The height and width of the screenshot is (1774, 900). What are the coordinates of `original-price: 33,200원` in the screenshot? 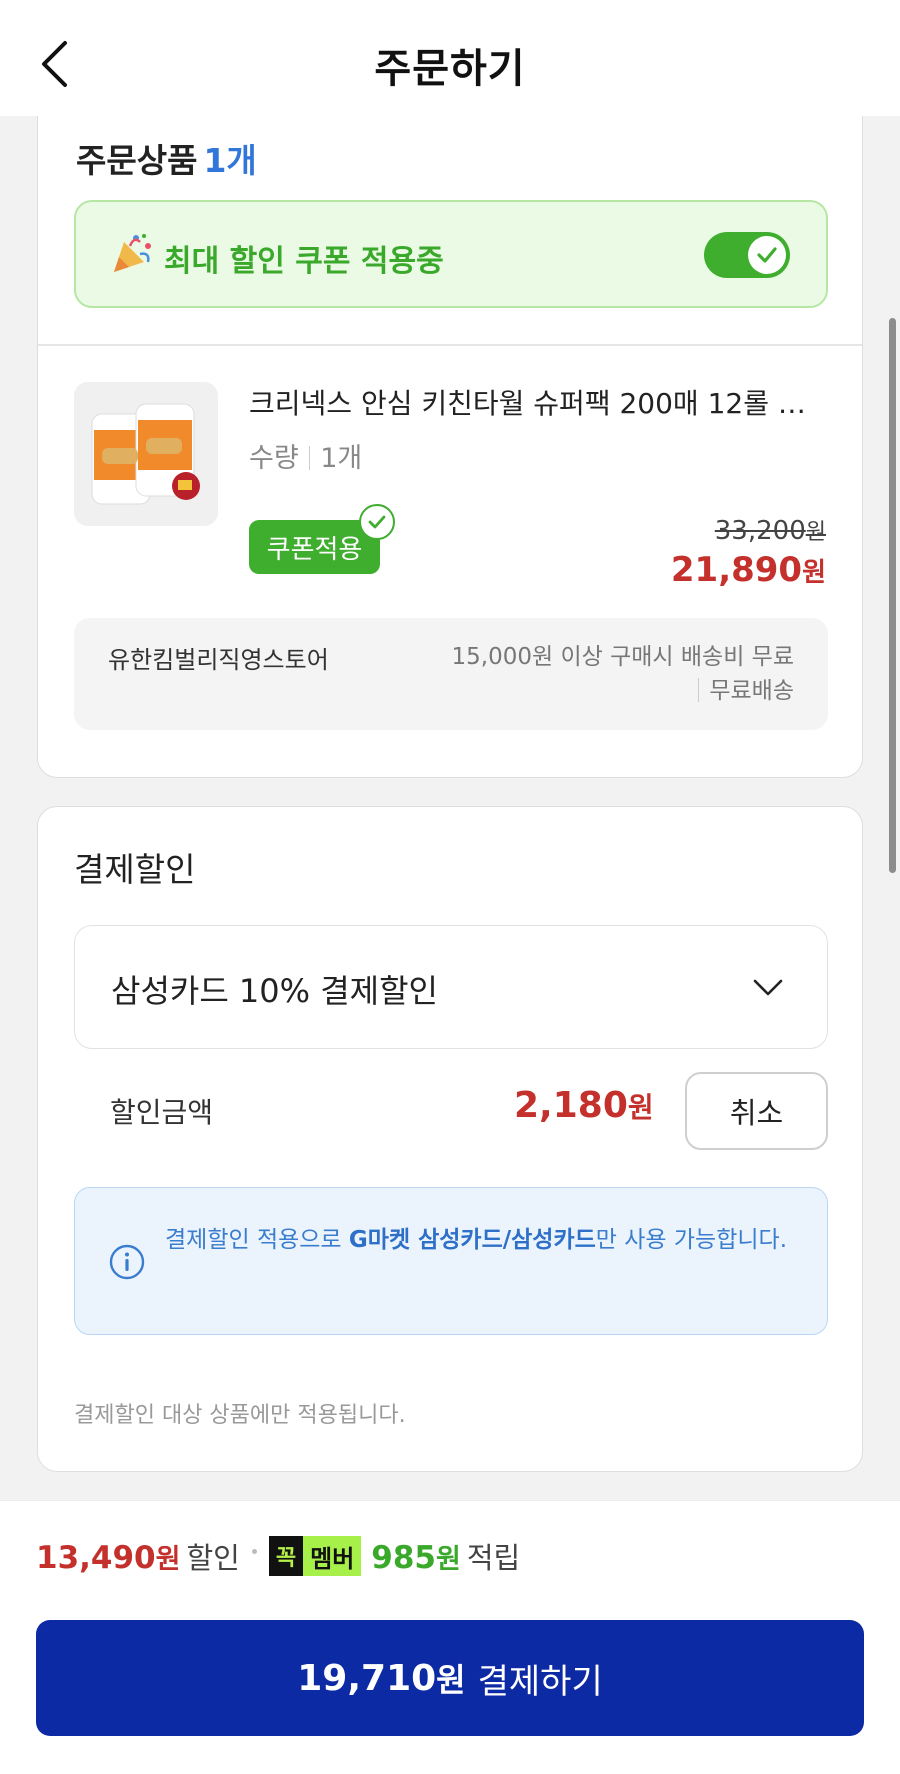 It's located at (770, 530).